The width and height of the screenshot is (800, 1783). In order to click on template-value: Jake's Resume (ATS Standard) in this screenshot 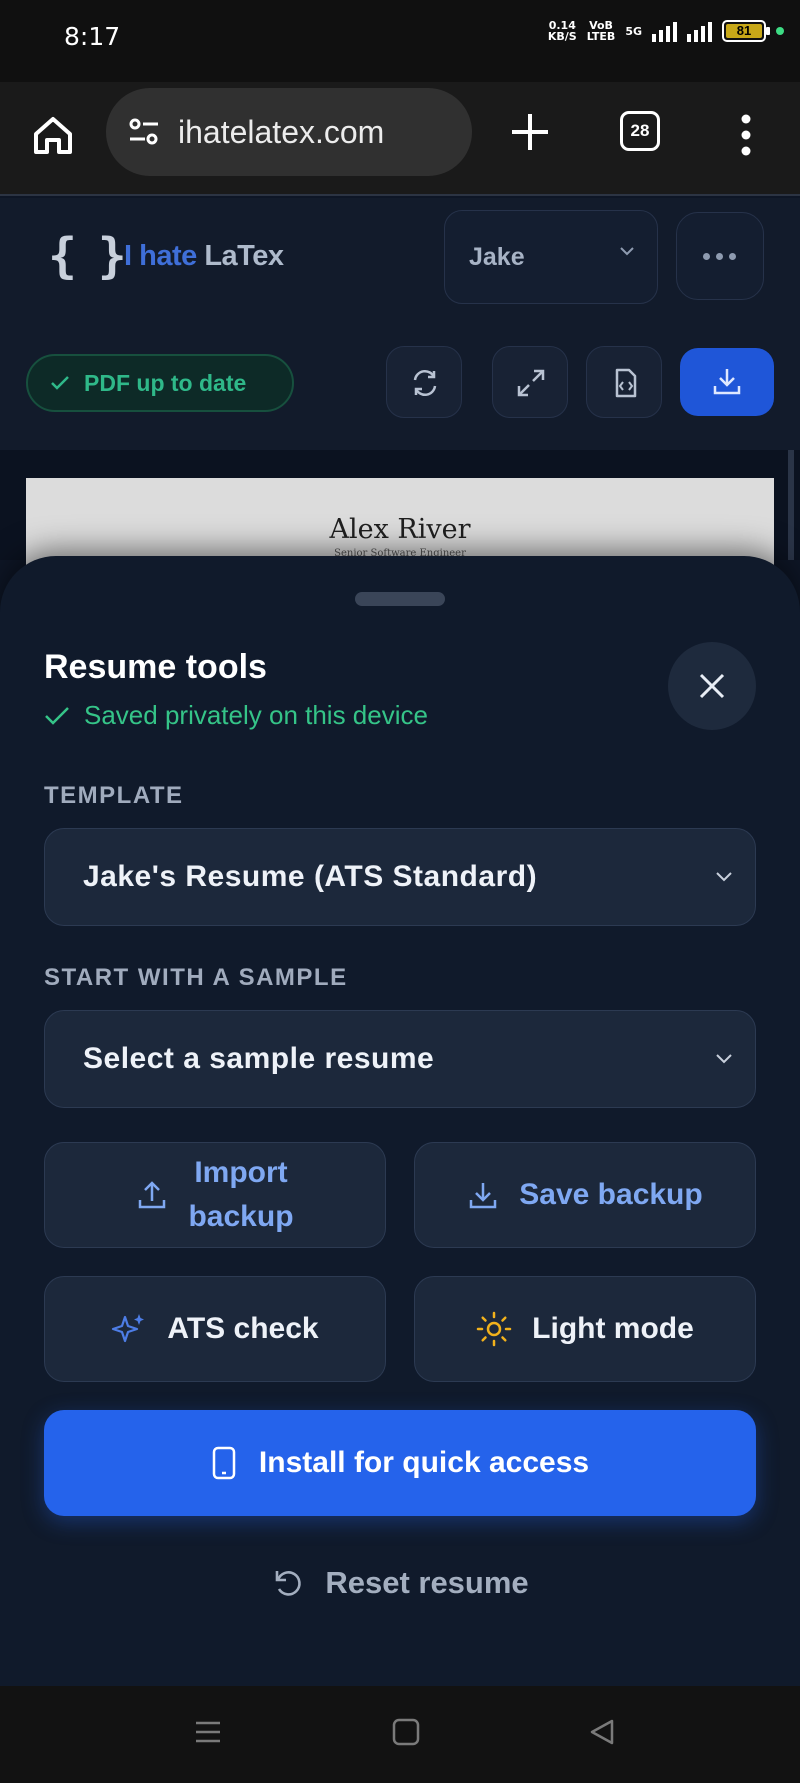, I will do `click(310, 876)`.